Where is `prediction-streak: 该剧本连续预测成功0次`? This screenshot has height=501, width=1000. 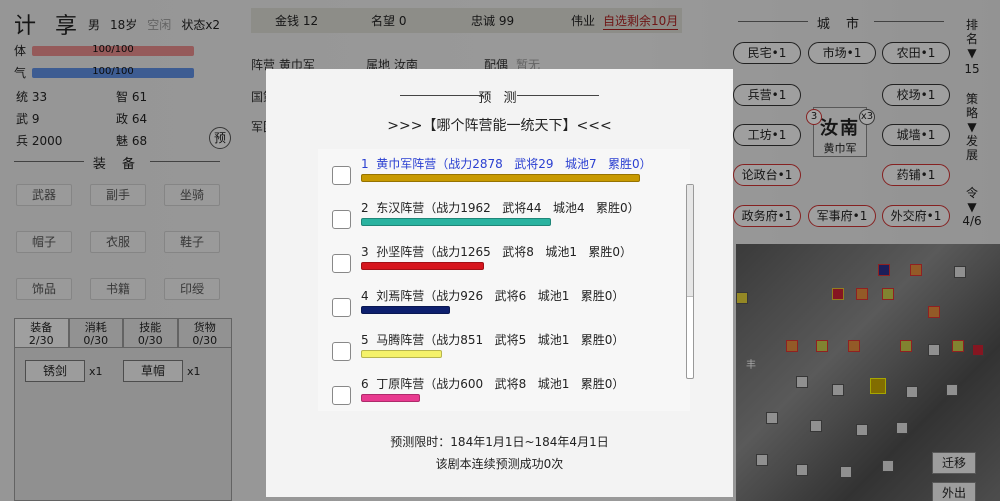
prediction-streak: 该剧本连续预测成功0次 is located at coordinates (499, 464).